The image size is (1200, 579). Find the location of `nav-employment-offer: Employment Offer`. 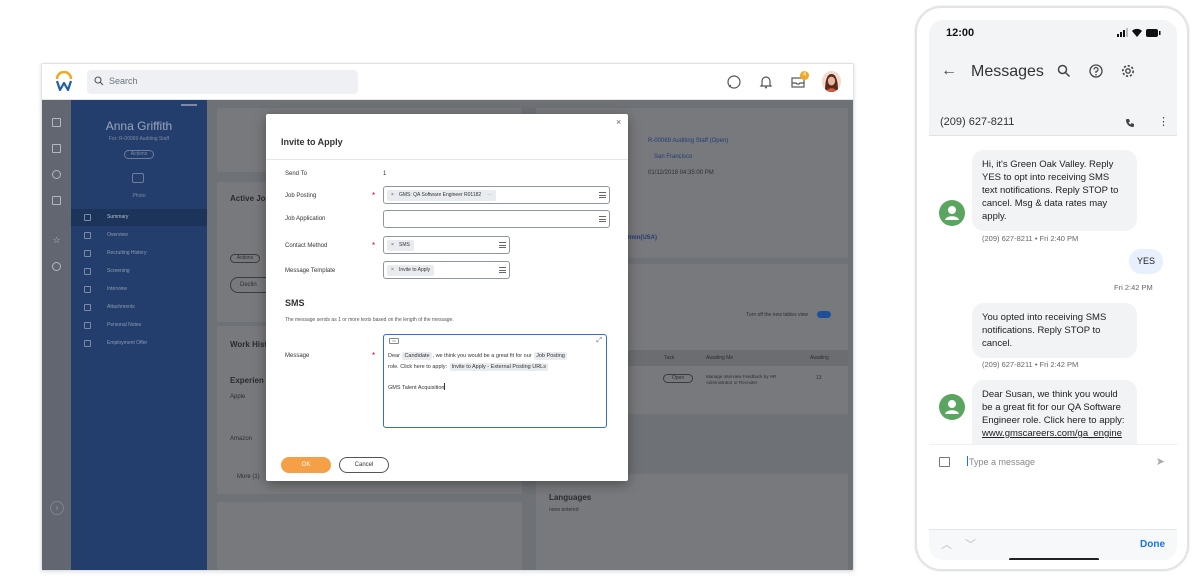

nav-employment-offer: Employment Offer is located at coordinates (139, 343).